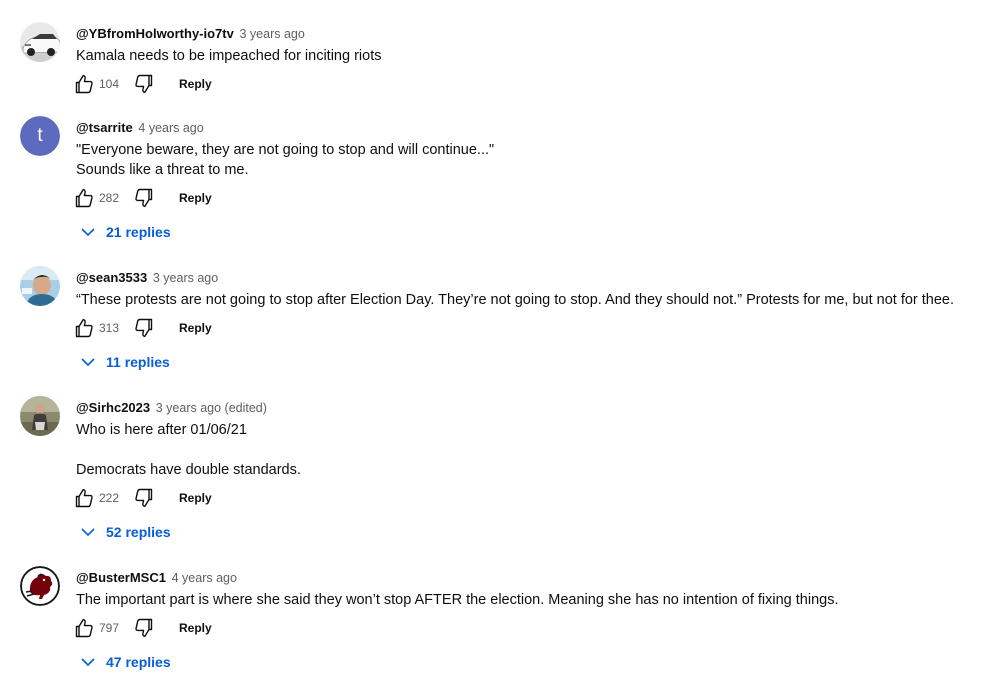 The image size is (981, 685). I want to click on replies-count-label: 47 replies, so click(138, 662).